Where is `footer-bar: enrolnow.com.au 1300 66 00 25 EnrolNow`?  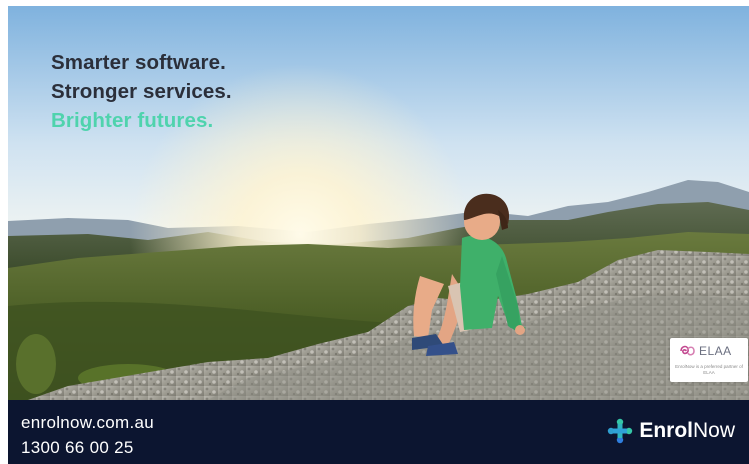
footer-bar: enrolnow.com.au 1300 66 00 25 EnrolNow is located at coordinates (378, 432).